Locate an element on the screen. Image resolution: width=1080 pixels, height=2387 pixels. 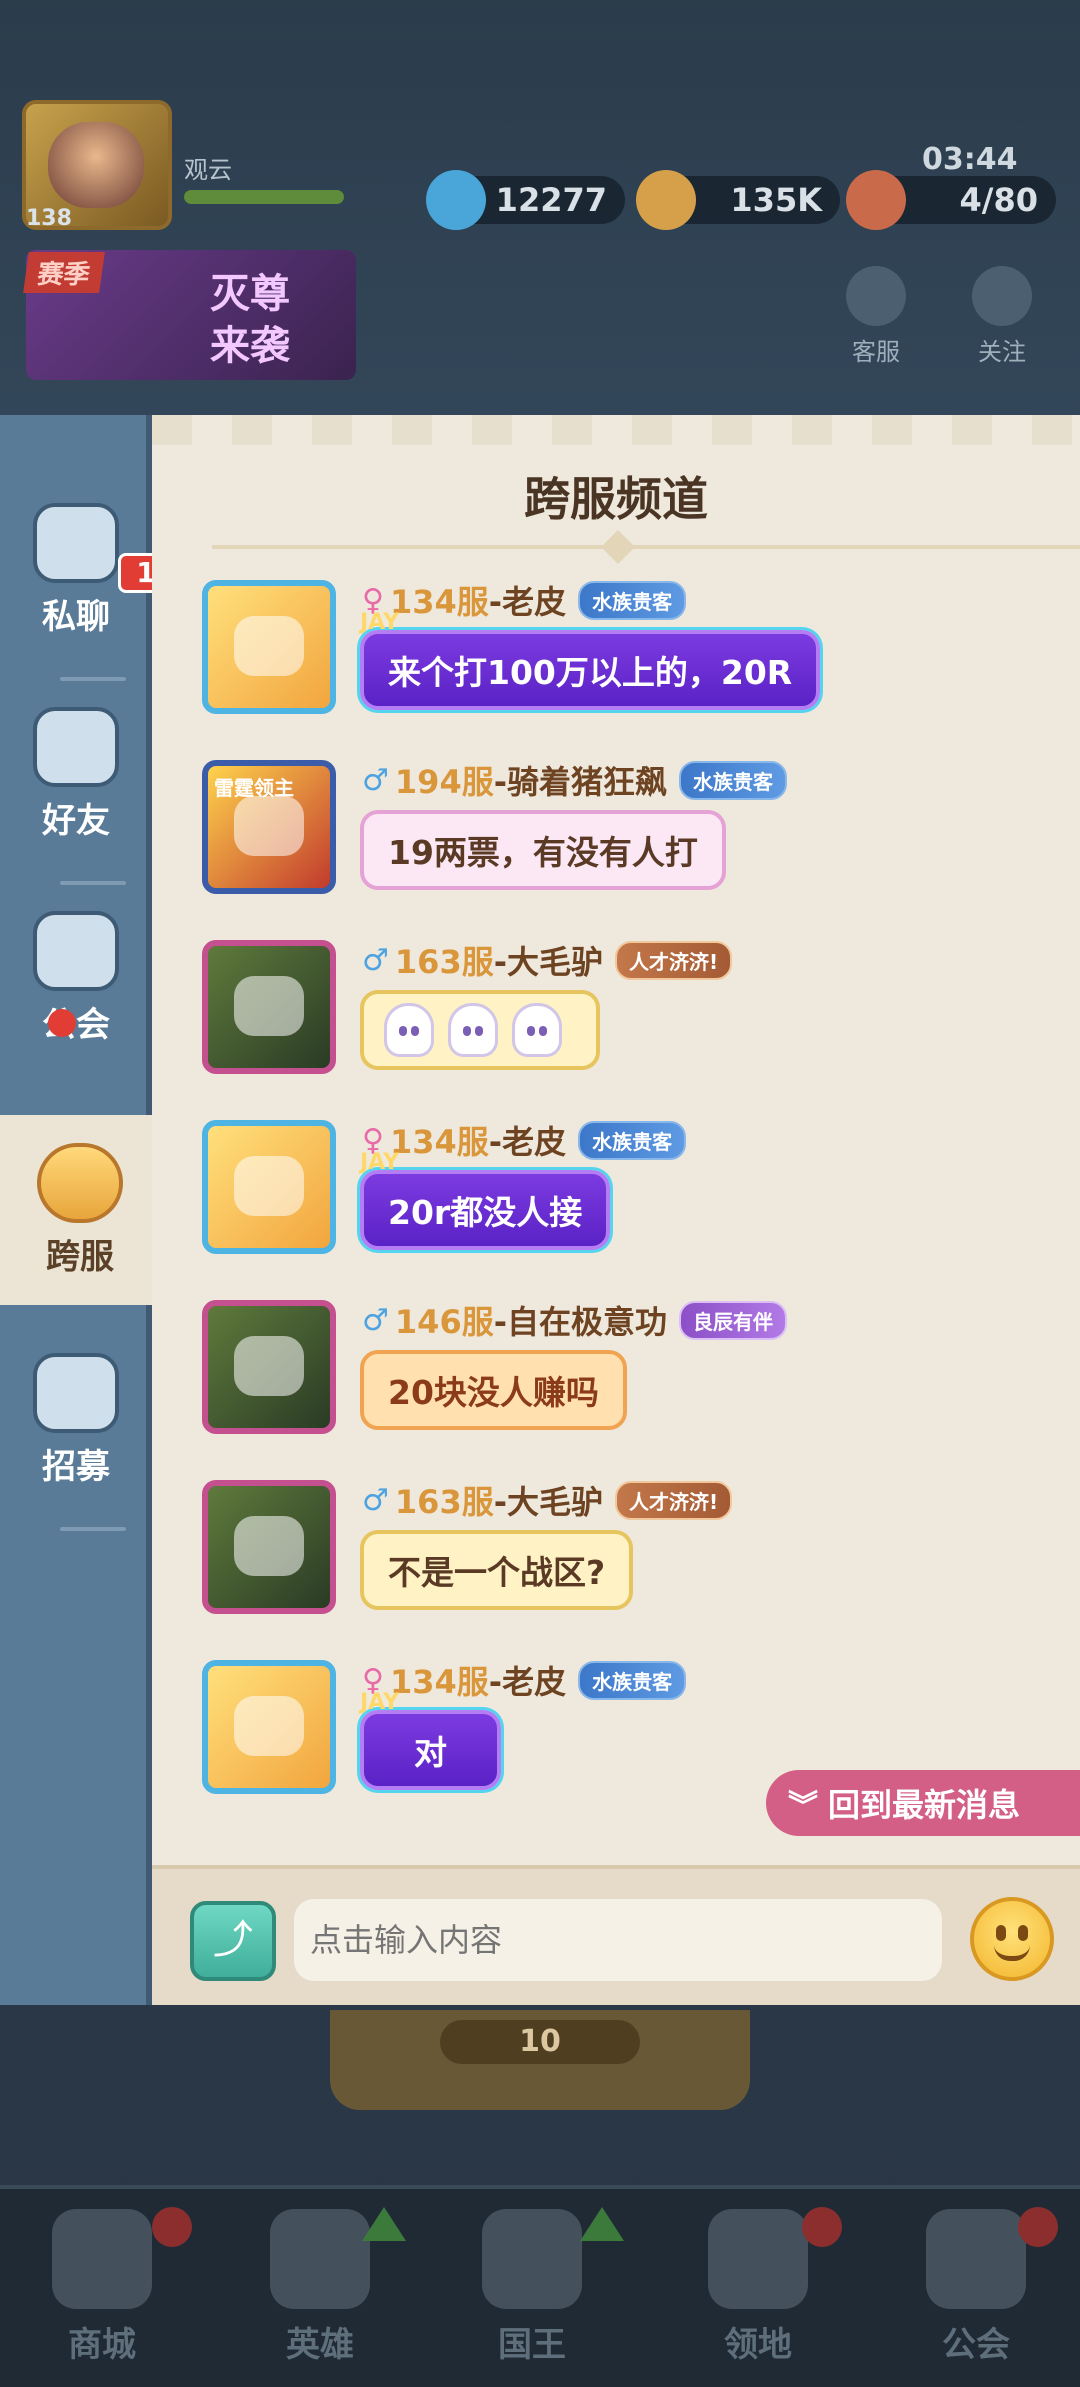
message-bubble: 20块没人赚吗 is located at coordinates (493, 1390).